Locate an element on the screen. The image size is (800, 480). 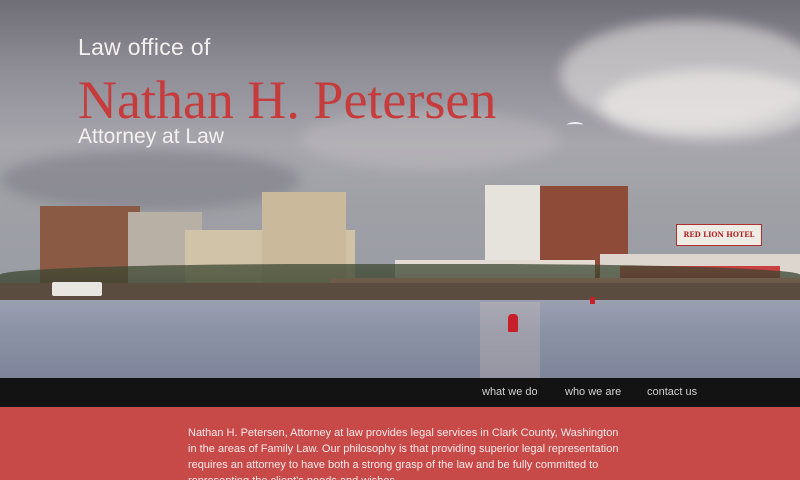
nav-link-who-we-are: who we are is located at coordinates (593, 392).